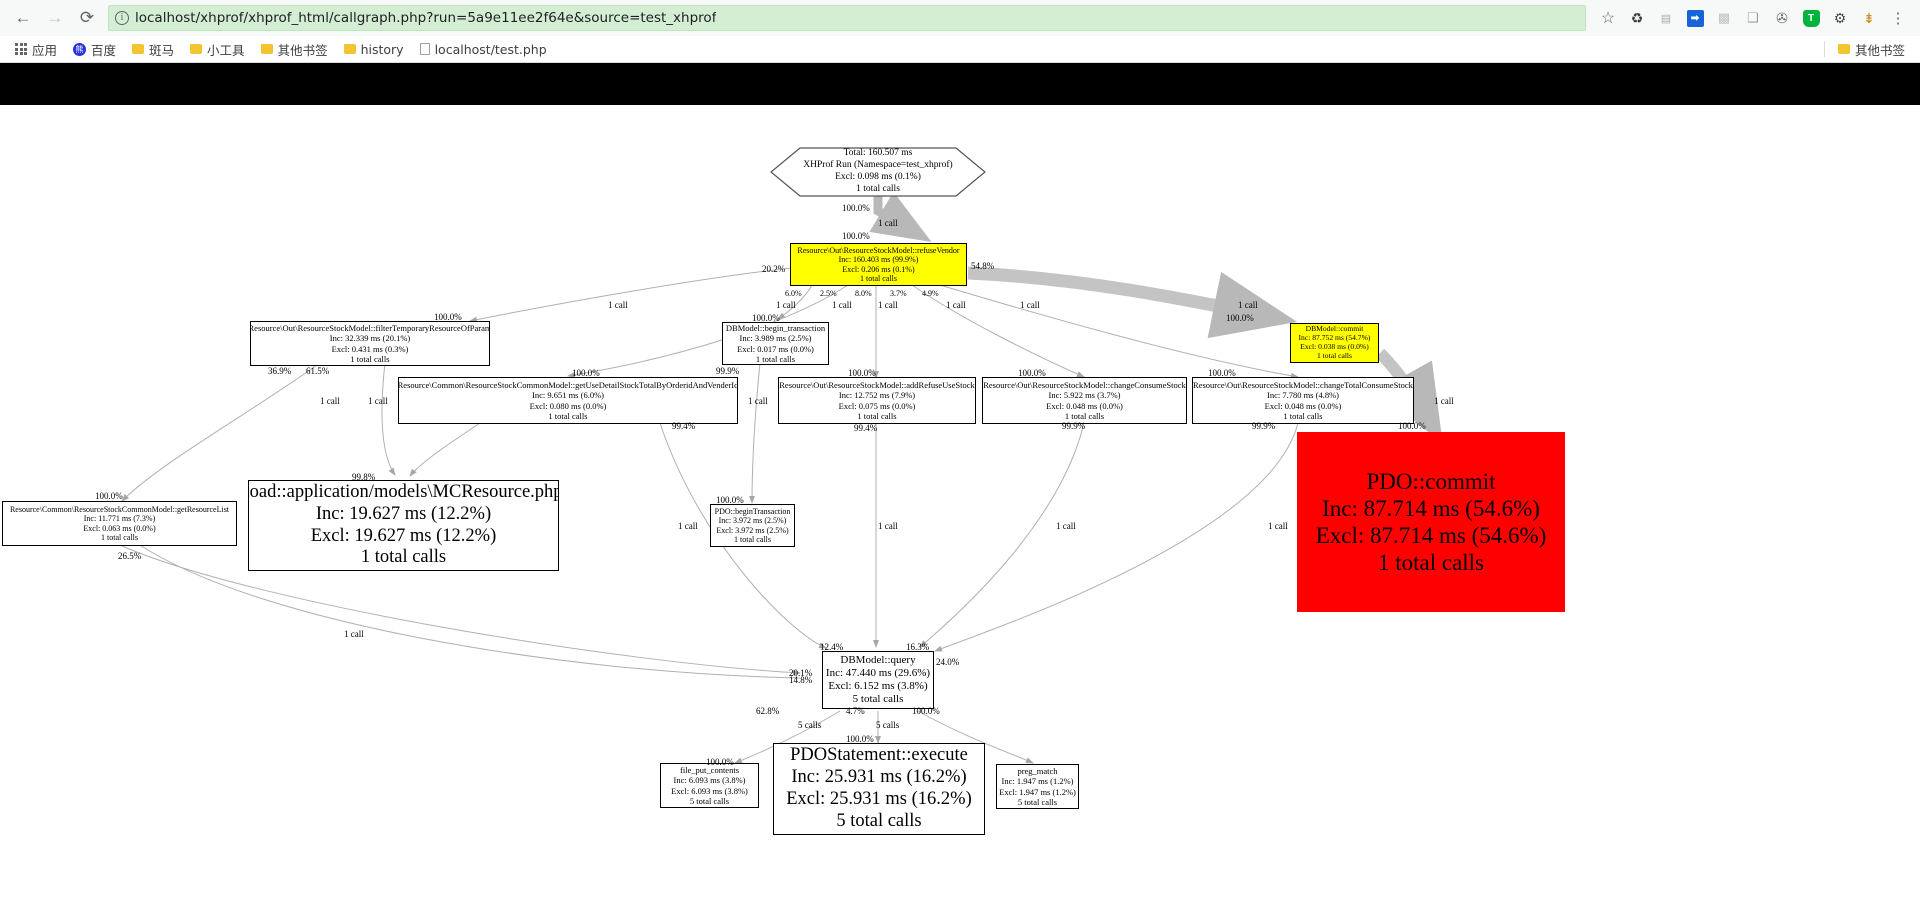 Image resolution: width=1920 pixels, height=919 pixels. I want to click on bookmark-label: 其他书签, so click(1879, 50).